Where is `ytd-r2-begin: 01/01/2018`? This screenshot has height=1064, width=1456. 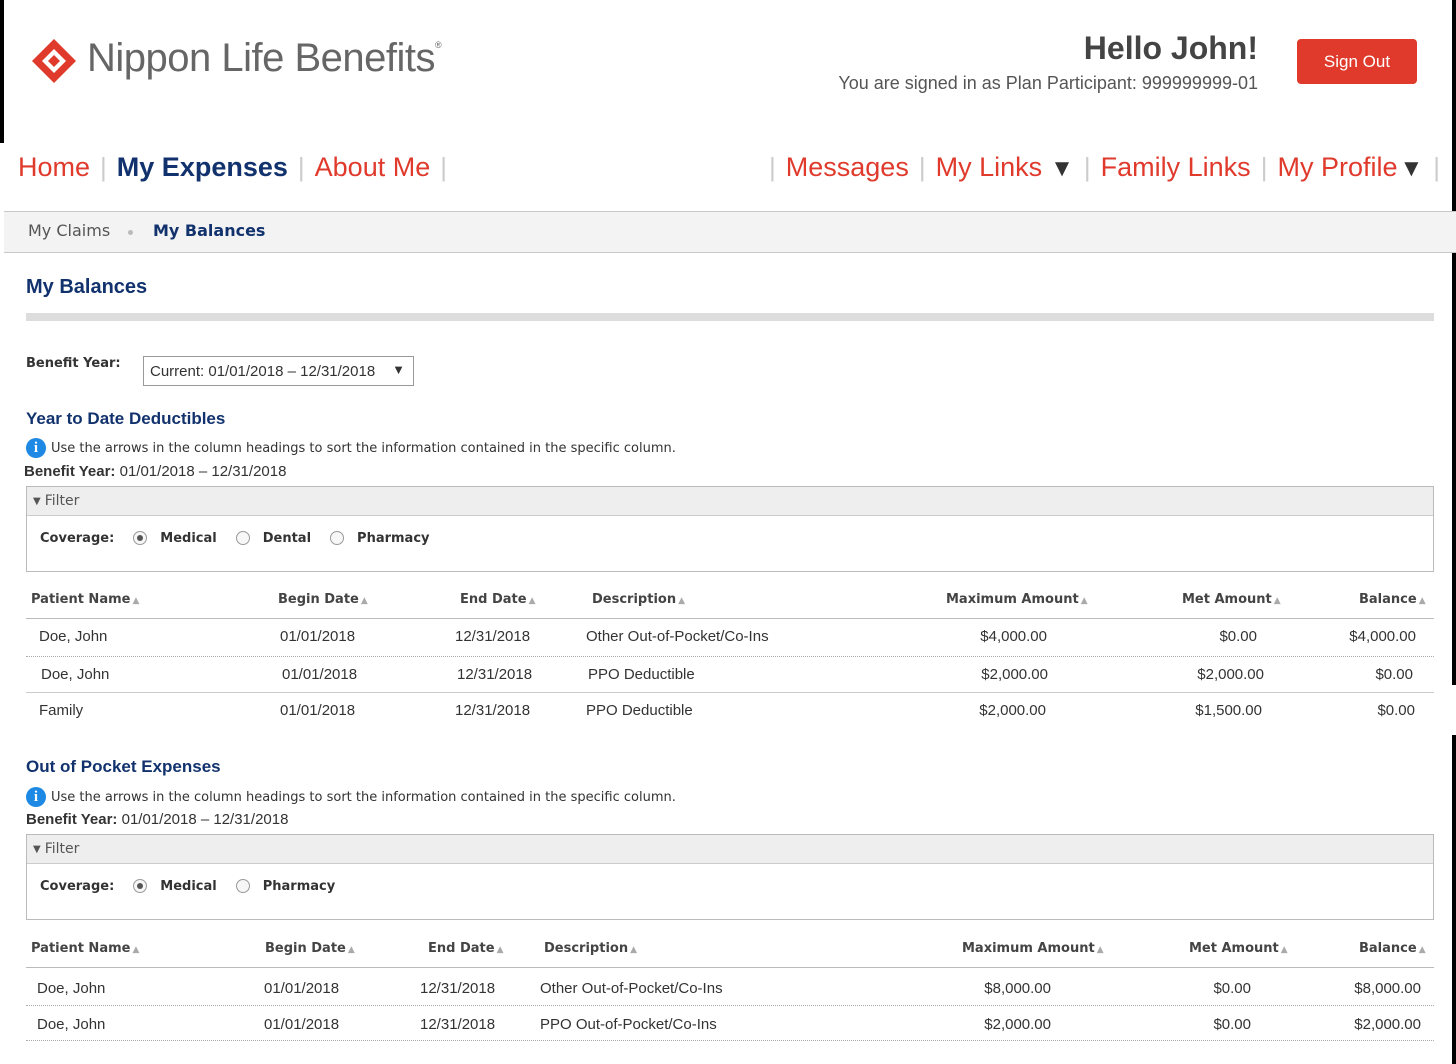
ytd-r2-begin: 01/01/2018 is located at coordinates (318, 710).